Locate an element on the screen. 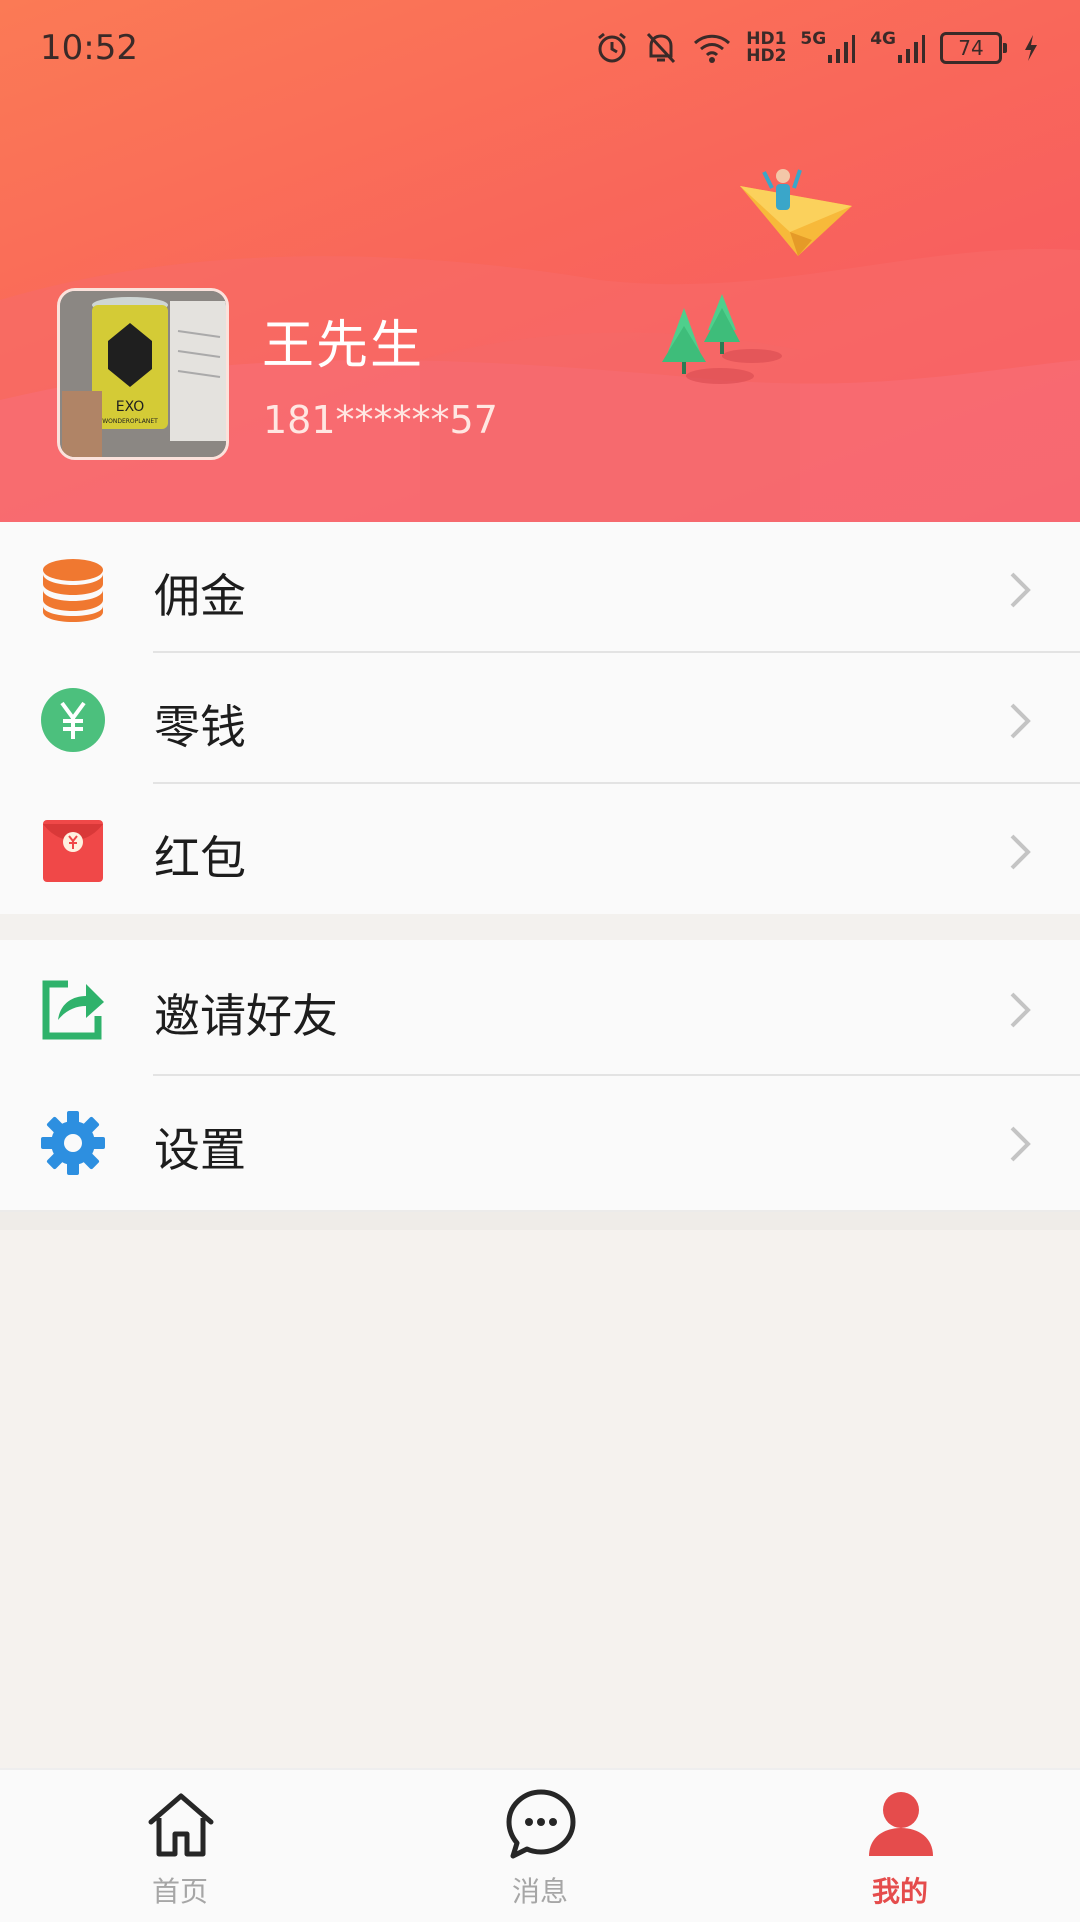  profile-icon is located at coordinates (901, 1824).